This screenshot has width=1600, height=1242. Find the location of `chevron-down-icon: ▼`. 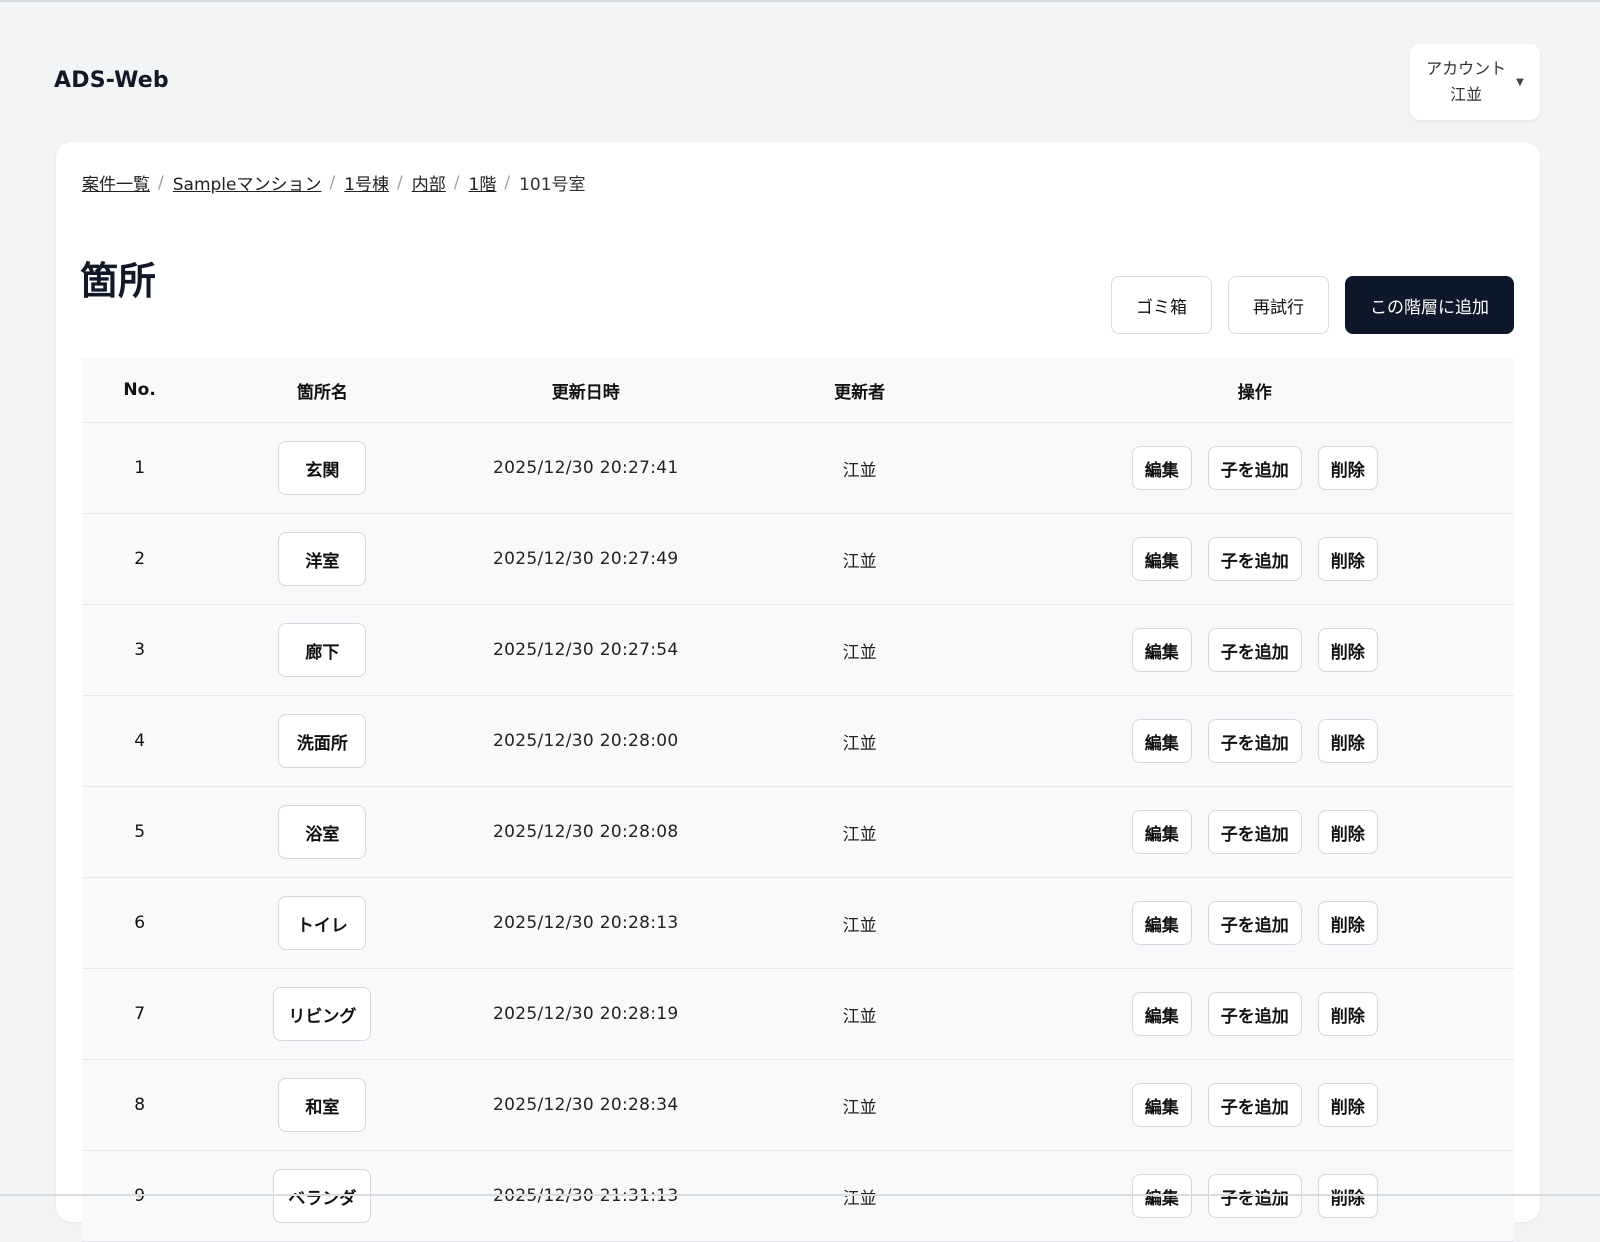

chevron-down-icon: ▼ is located at coordinates (1520, 82).